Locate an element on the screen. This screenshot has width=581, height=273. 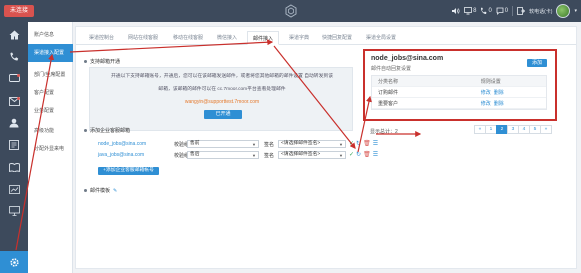
opened-button: 已开通 is located at coordinates (223, 114).